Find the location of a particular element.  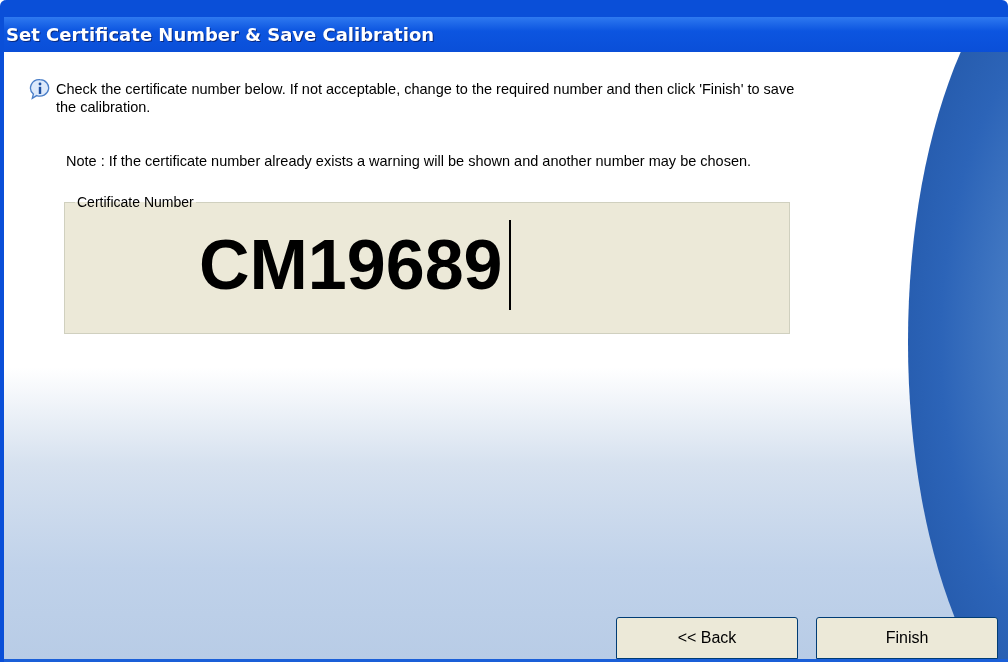

group-label: Certificate Number is located at coordinates (135, 202).